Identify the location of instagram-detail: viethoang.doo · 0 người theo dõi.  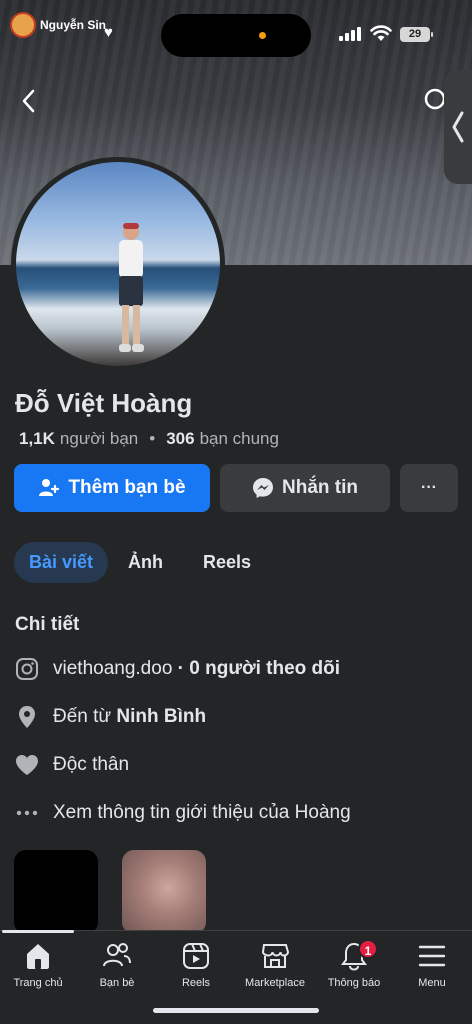
(177, 668).